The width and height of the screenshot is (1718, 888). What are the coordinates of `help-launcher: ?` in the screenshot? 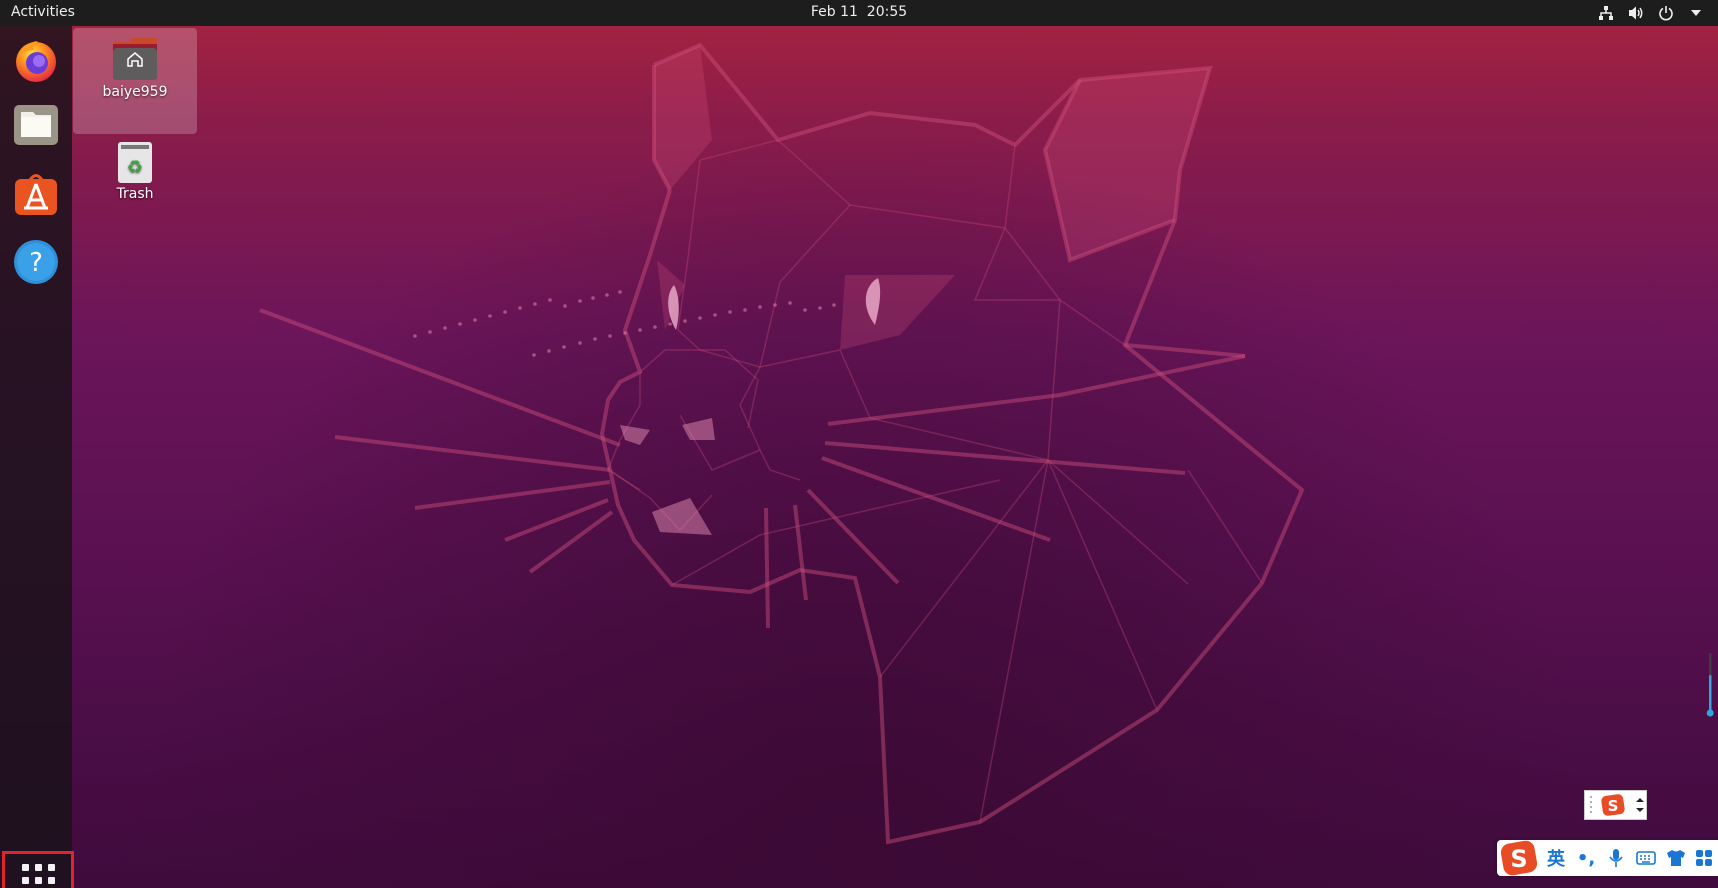 It's located at (36, 262).